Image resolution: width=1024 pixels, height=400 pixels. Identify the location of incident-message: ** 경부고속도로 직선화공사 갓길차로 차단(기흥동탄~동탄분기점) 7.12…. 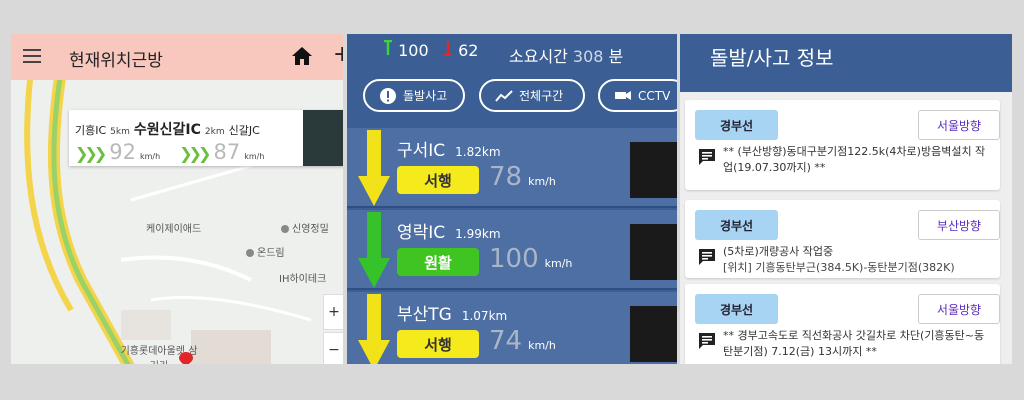
(854, 343).